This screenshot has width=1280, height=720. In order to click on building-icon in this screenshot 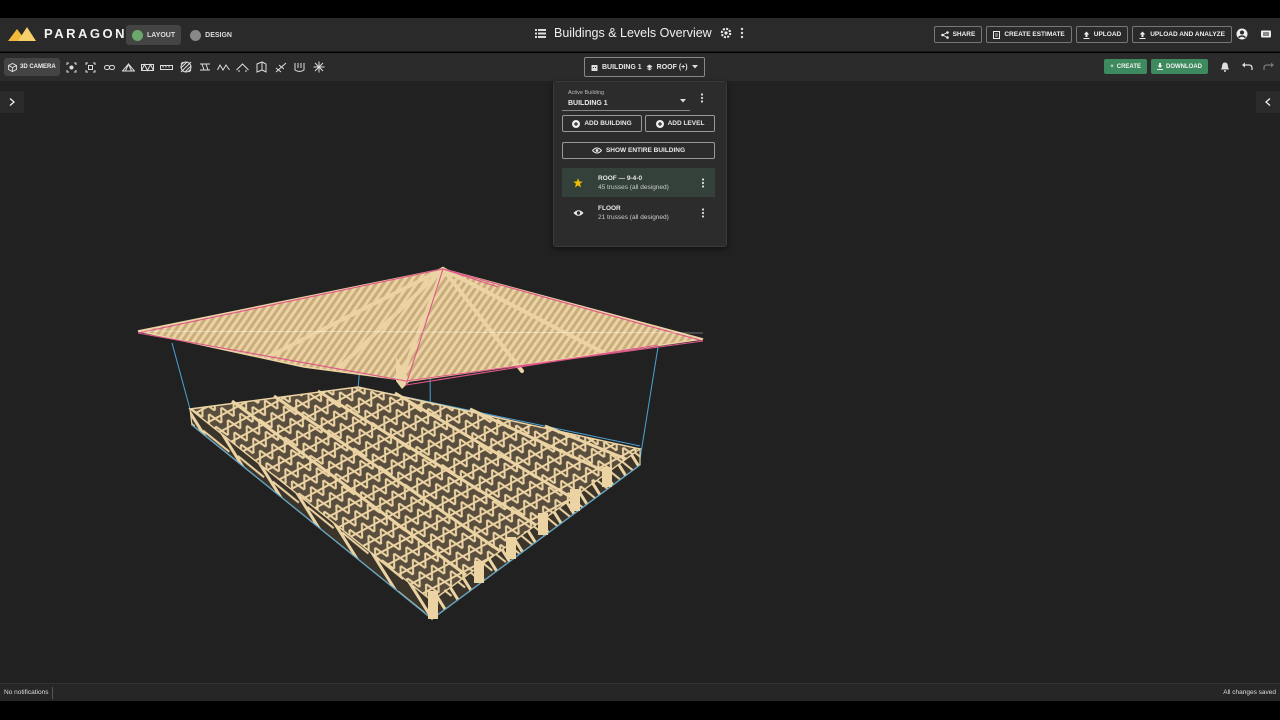, I will do `click(594, 67)`.